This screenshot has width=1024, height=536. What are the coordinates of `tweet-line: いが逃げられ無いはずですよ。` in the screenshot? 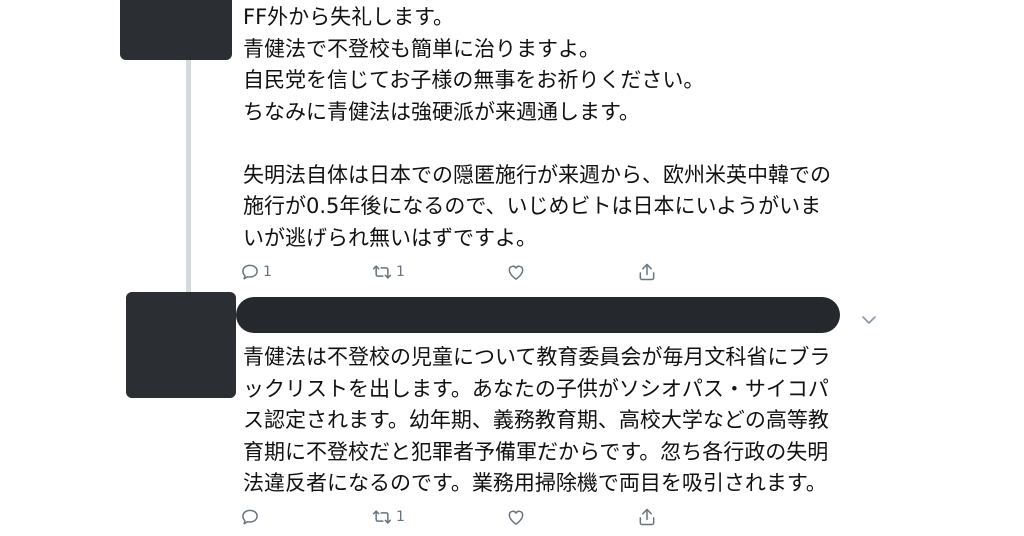 It's located at (390, 237).